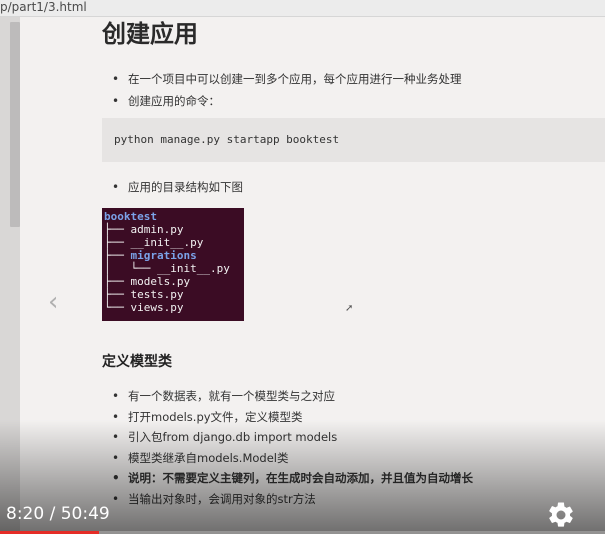 The height and width of the screenshot is (534, 605). What do you see at coordinates (285, 81) in the screenshot?
I see `list-item: 在一个项目中可以创建一到多个应用，每个应用进行一种业务处理` at bounding box center [285, 81].